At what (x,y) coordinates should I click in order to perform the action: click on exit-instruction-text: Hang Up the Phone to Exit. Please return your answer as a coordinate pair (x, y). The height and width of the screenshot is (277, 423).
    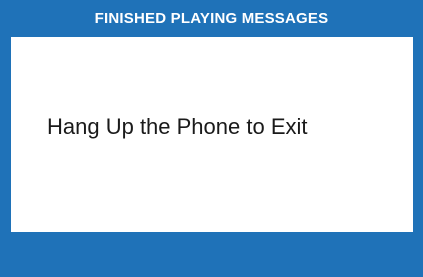
    Looking at the image, I should click on (177, 126).